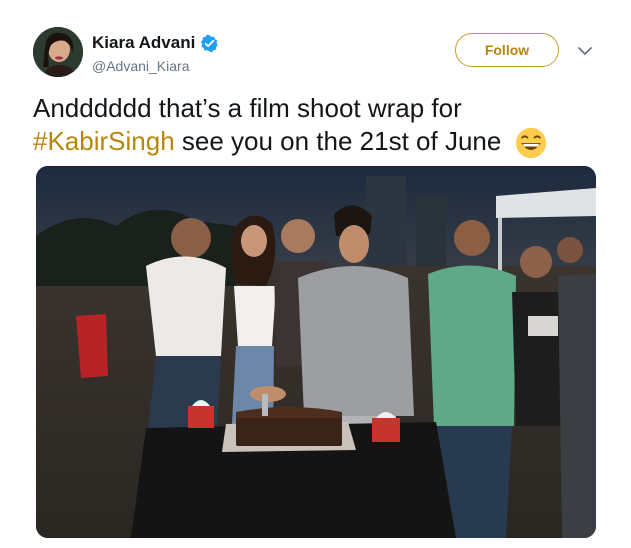  I want to click on follow-button: Follow, so click(507, 50).